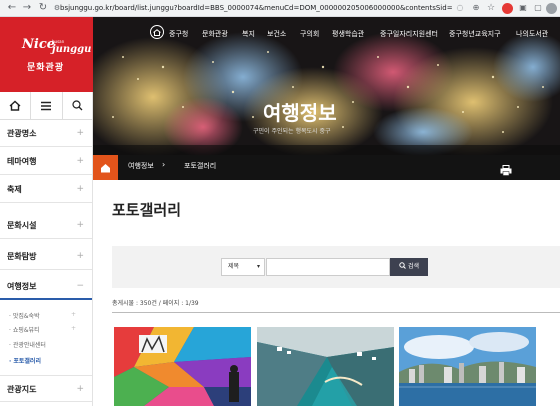  I want to click on city-panorama-photo, so click(467, 366).